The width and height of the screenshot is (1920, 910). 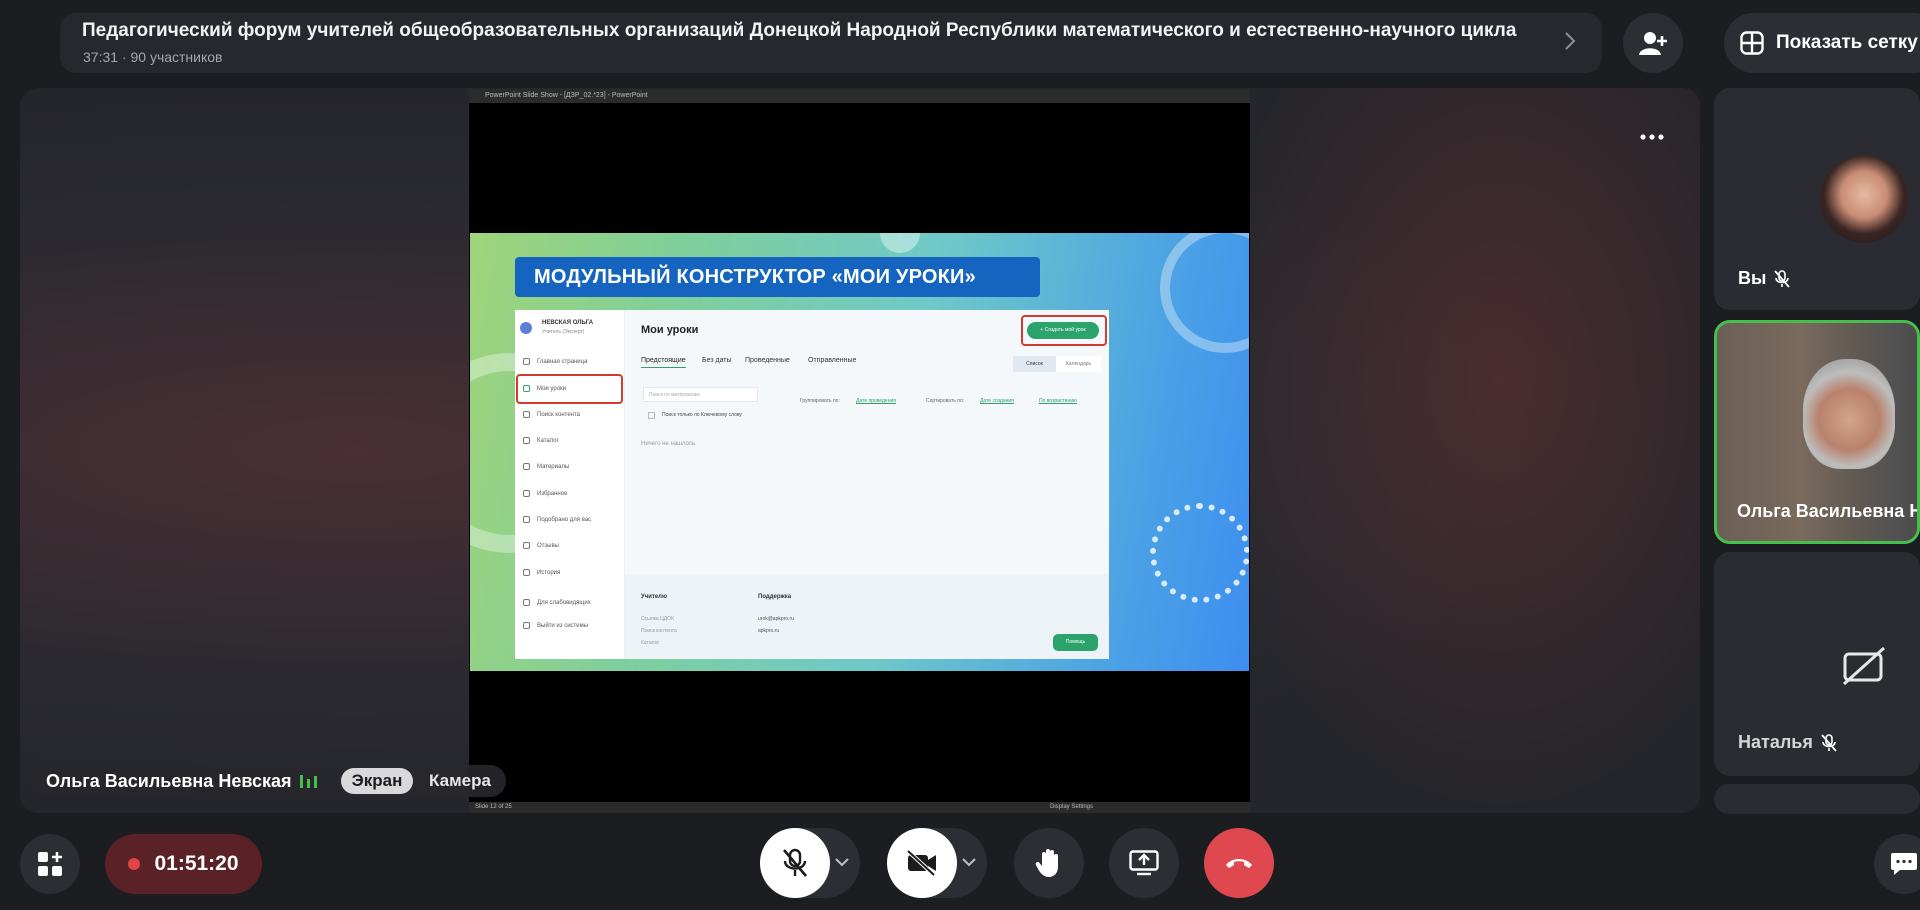 What do you see at coordinates (659, 631) in the screenshot?
I see `app-footer-link: Поиск контента` at bounding box center [659, 631].